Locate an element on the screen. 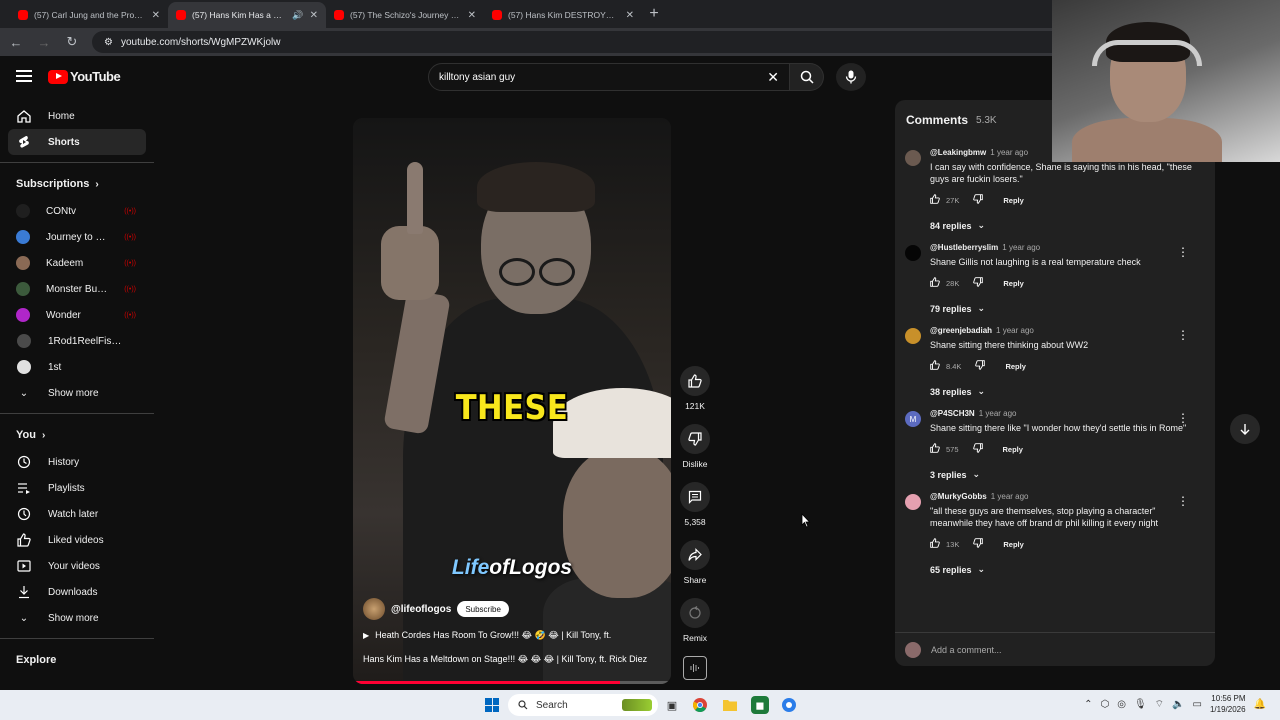 This screenshot has height=720, width=1280. add-comment-input is located at coordinates (1073, 649).